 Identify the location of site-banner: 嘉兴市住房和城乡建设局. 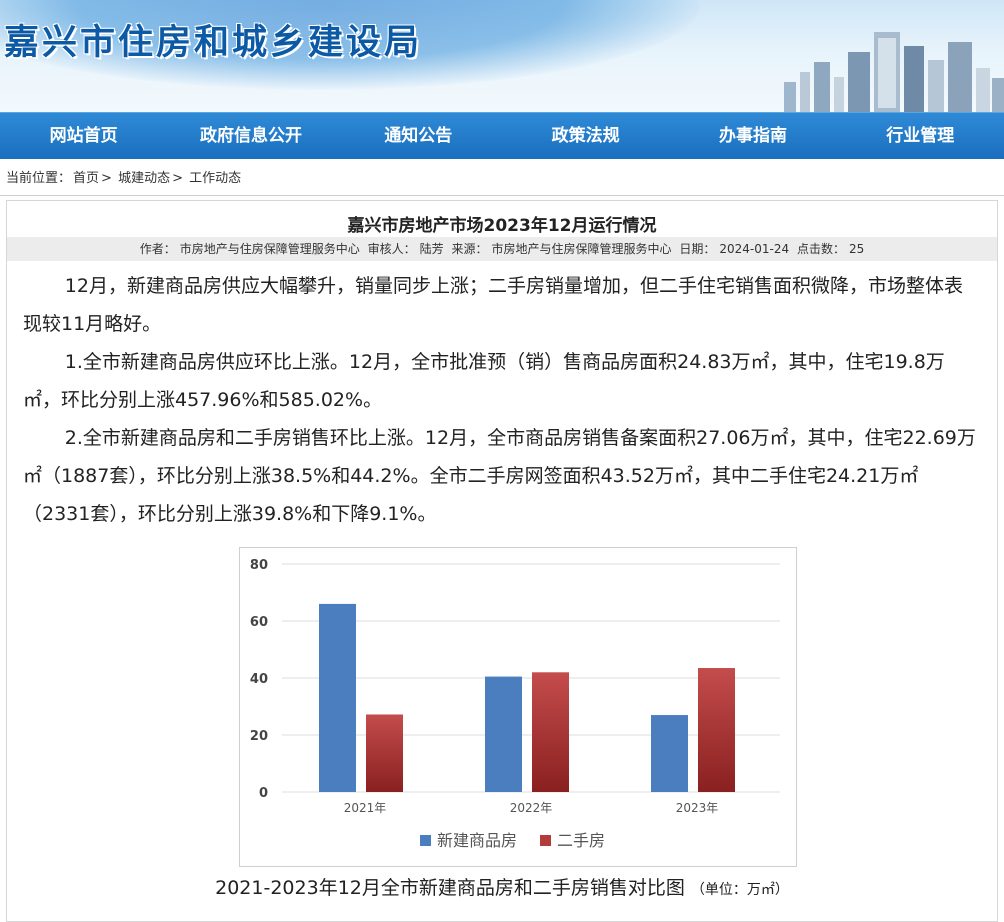
(502, 56).